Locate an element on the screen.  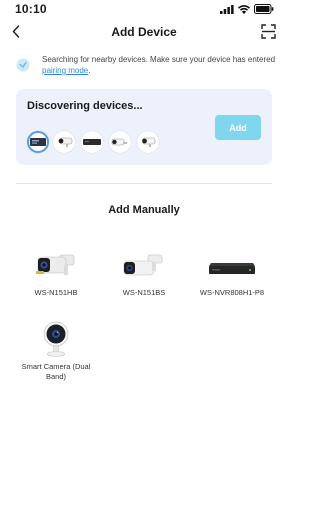
discovering-card: Discovering devices... Add is located at coordinates (144, 127).